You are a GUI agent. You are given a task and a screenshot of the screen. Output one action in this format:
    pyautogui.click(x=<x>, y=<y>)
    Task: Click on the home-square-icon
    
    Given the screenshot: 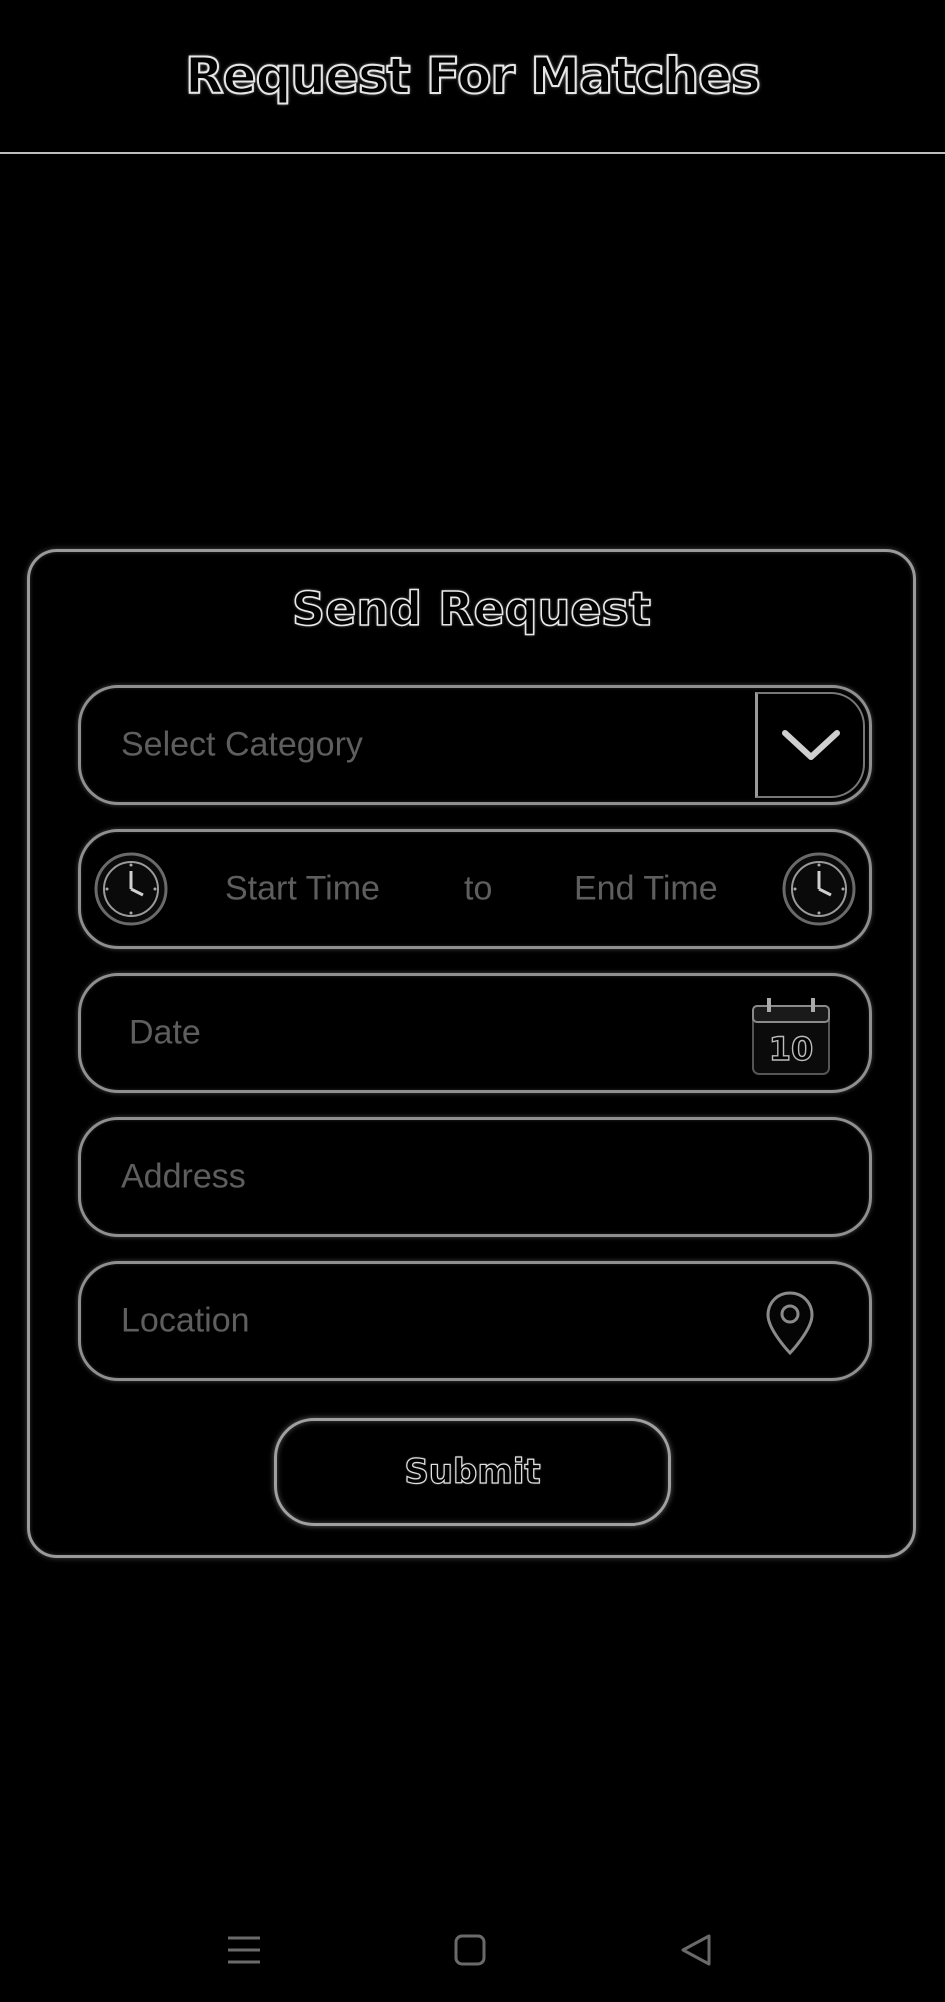 What is the action you would take?
    pyautogui.click(x=470, y=1950)
    